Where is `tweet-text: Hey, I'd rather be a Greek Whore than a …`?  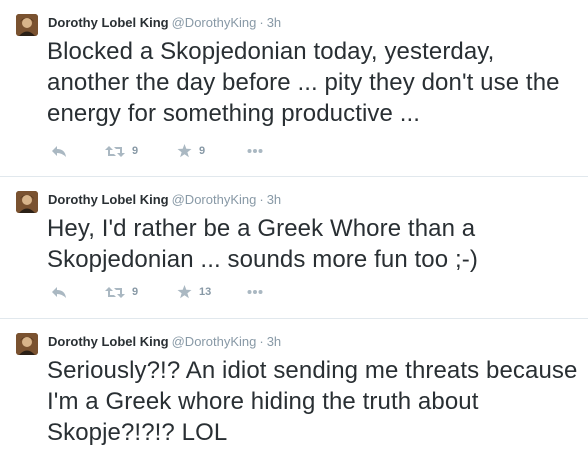 tweet-text: Hey, I'd rather be a Greek Whore than a … is located at coordinates (262, 244).